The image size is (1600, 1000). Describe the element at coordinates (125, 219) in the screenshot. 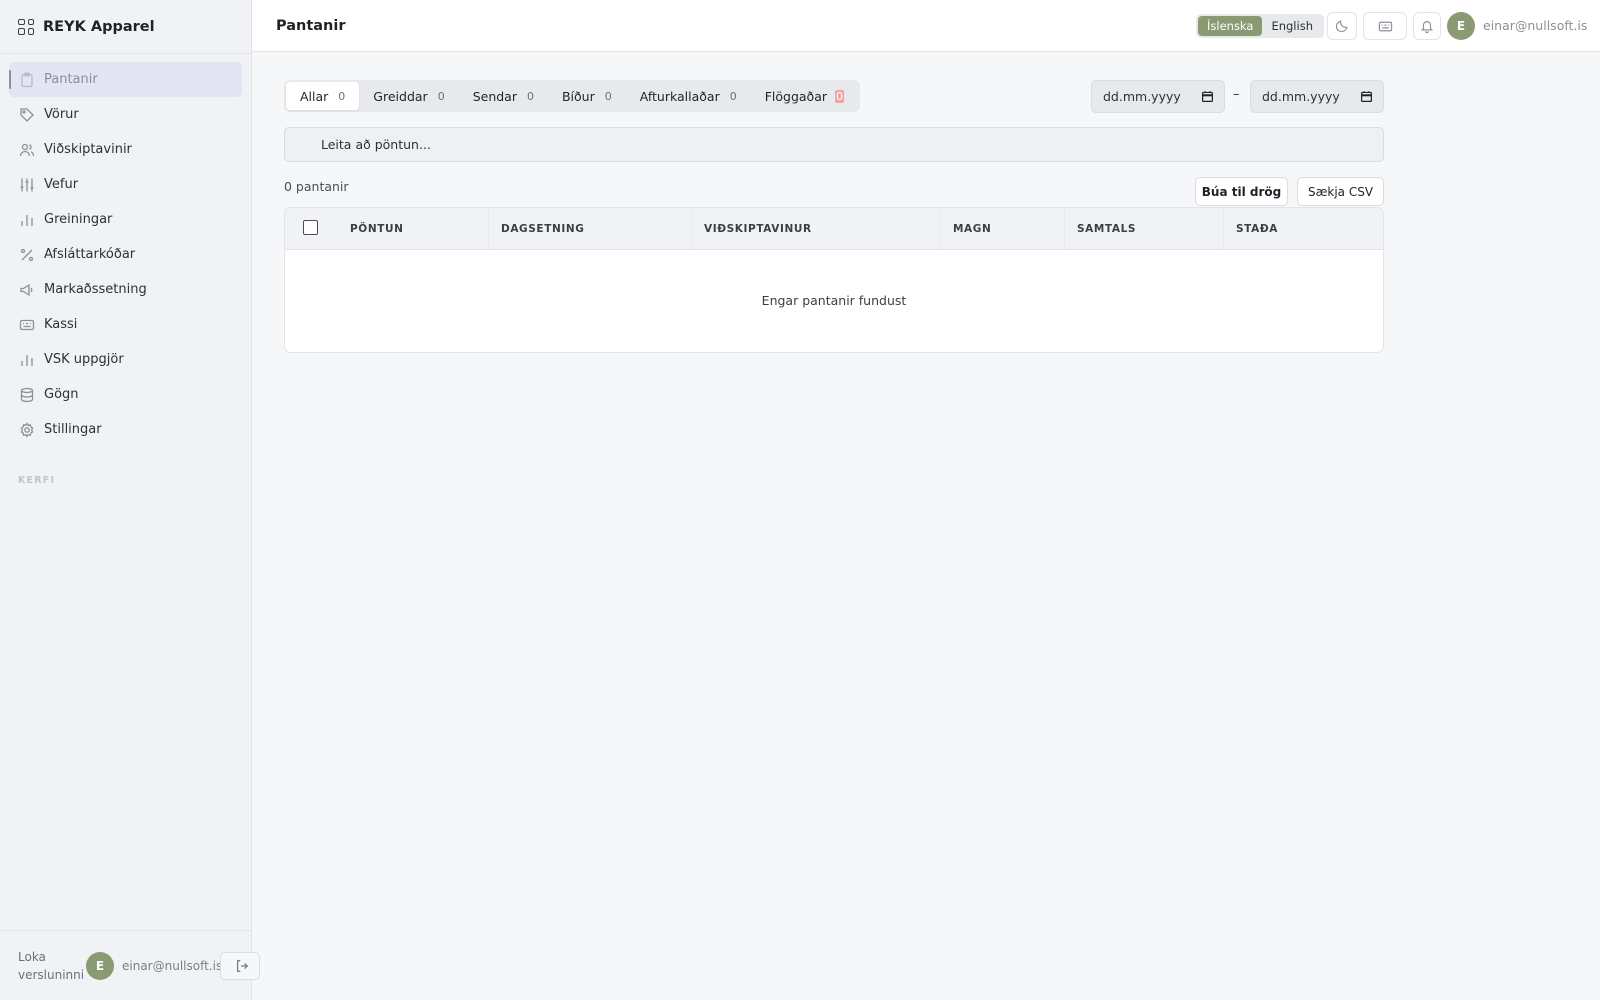

I see `sidebar-item-greiningar: Greiningar` at that location.